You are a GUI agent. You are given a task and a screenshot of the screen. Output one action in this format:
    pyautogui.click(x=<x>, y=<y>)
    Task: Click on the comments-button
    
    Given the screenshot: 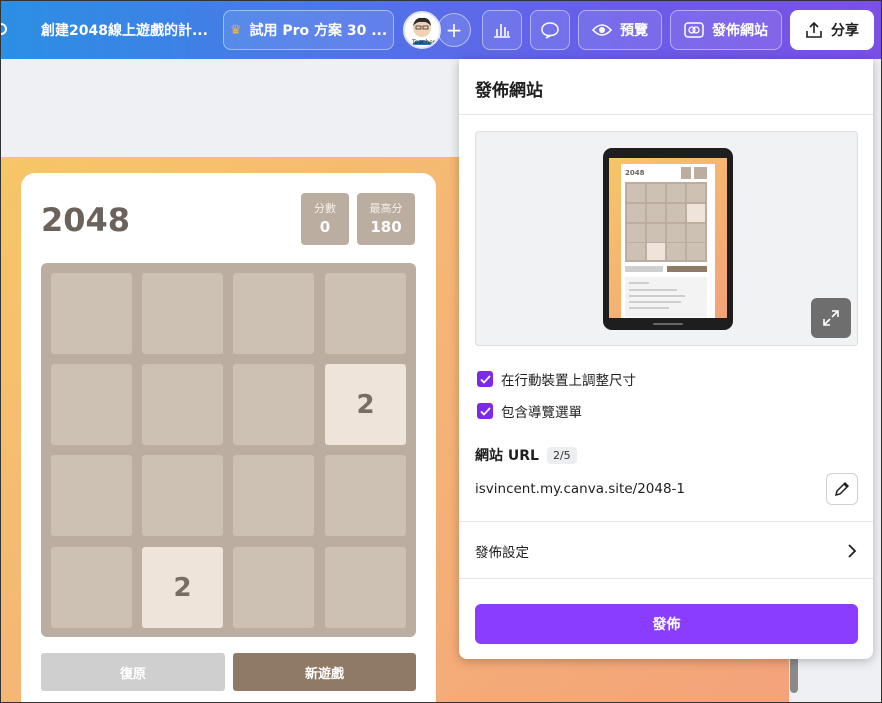 What is the action you would take?
    pyautogui.click(x=550, y=30)
    